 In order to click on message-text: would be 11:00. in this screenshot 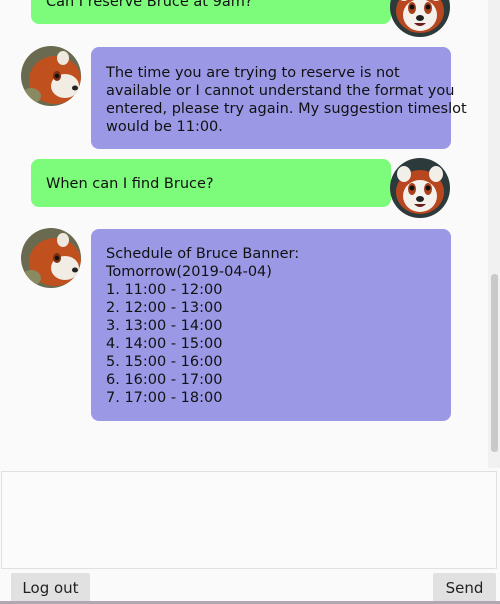, I will do `click(164, 127)`.